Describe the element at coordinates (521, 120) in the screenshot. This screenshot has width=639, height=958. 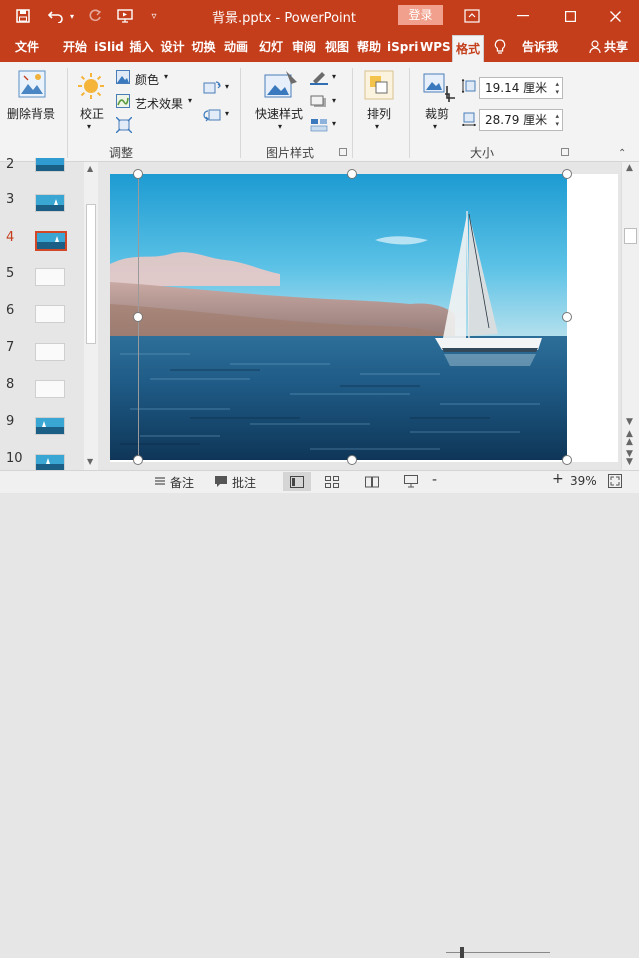
I see `shape-width-input: 28.79 厘米 ▴ ▾` at that location.